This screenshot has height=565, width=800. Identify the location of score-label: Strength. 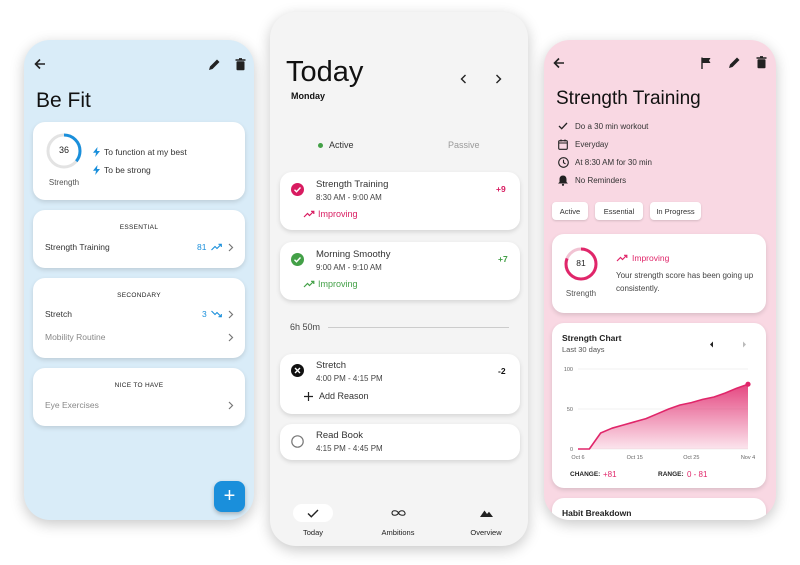
(64, 182).